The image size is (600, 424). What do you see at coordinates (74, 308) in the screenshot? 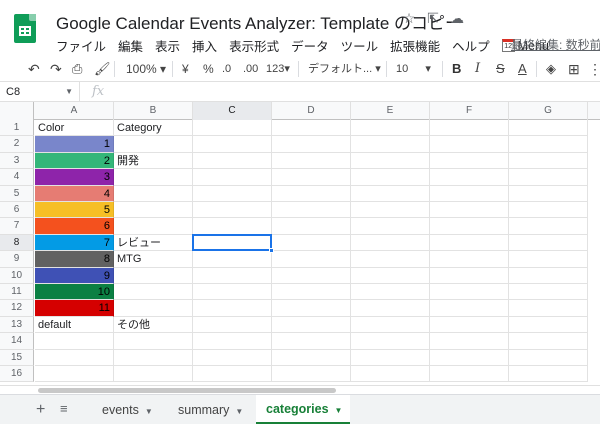
I see `cell-a12: 11` at bounding box center [74, 308].